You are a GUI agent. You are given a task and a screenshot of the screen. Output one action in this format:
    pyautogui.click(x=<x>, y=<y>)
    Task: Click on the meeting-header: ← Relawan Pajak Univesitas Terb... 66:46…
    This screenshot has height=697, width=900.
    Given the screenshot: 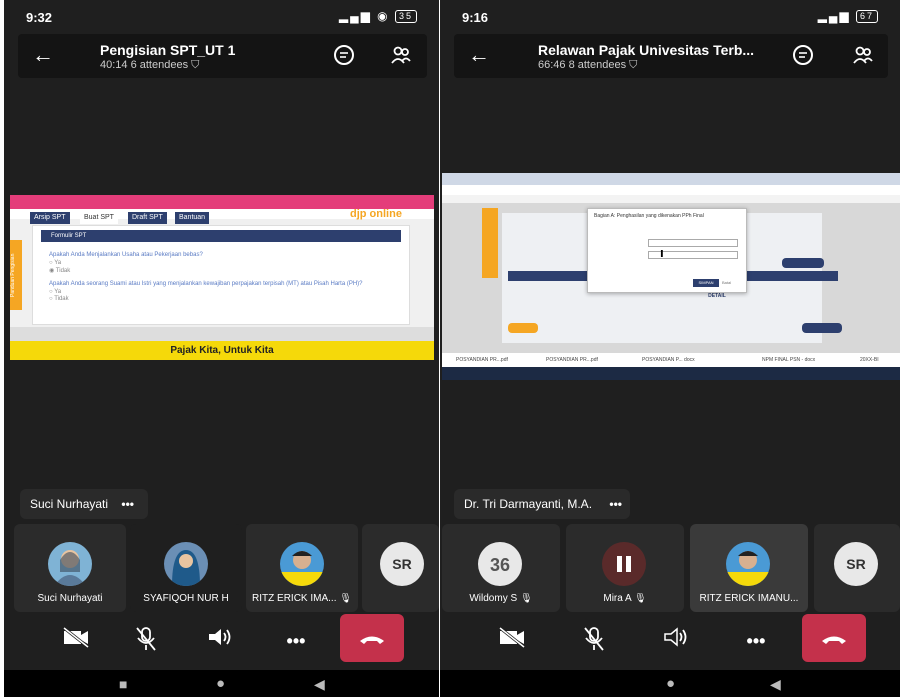 What is the action you would take?
    pyautogui.click(x=671, y=56)
    